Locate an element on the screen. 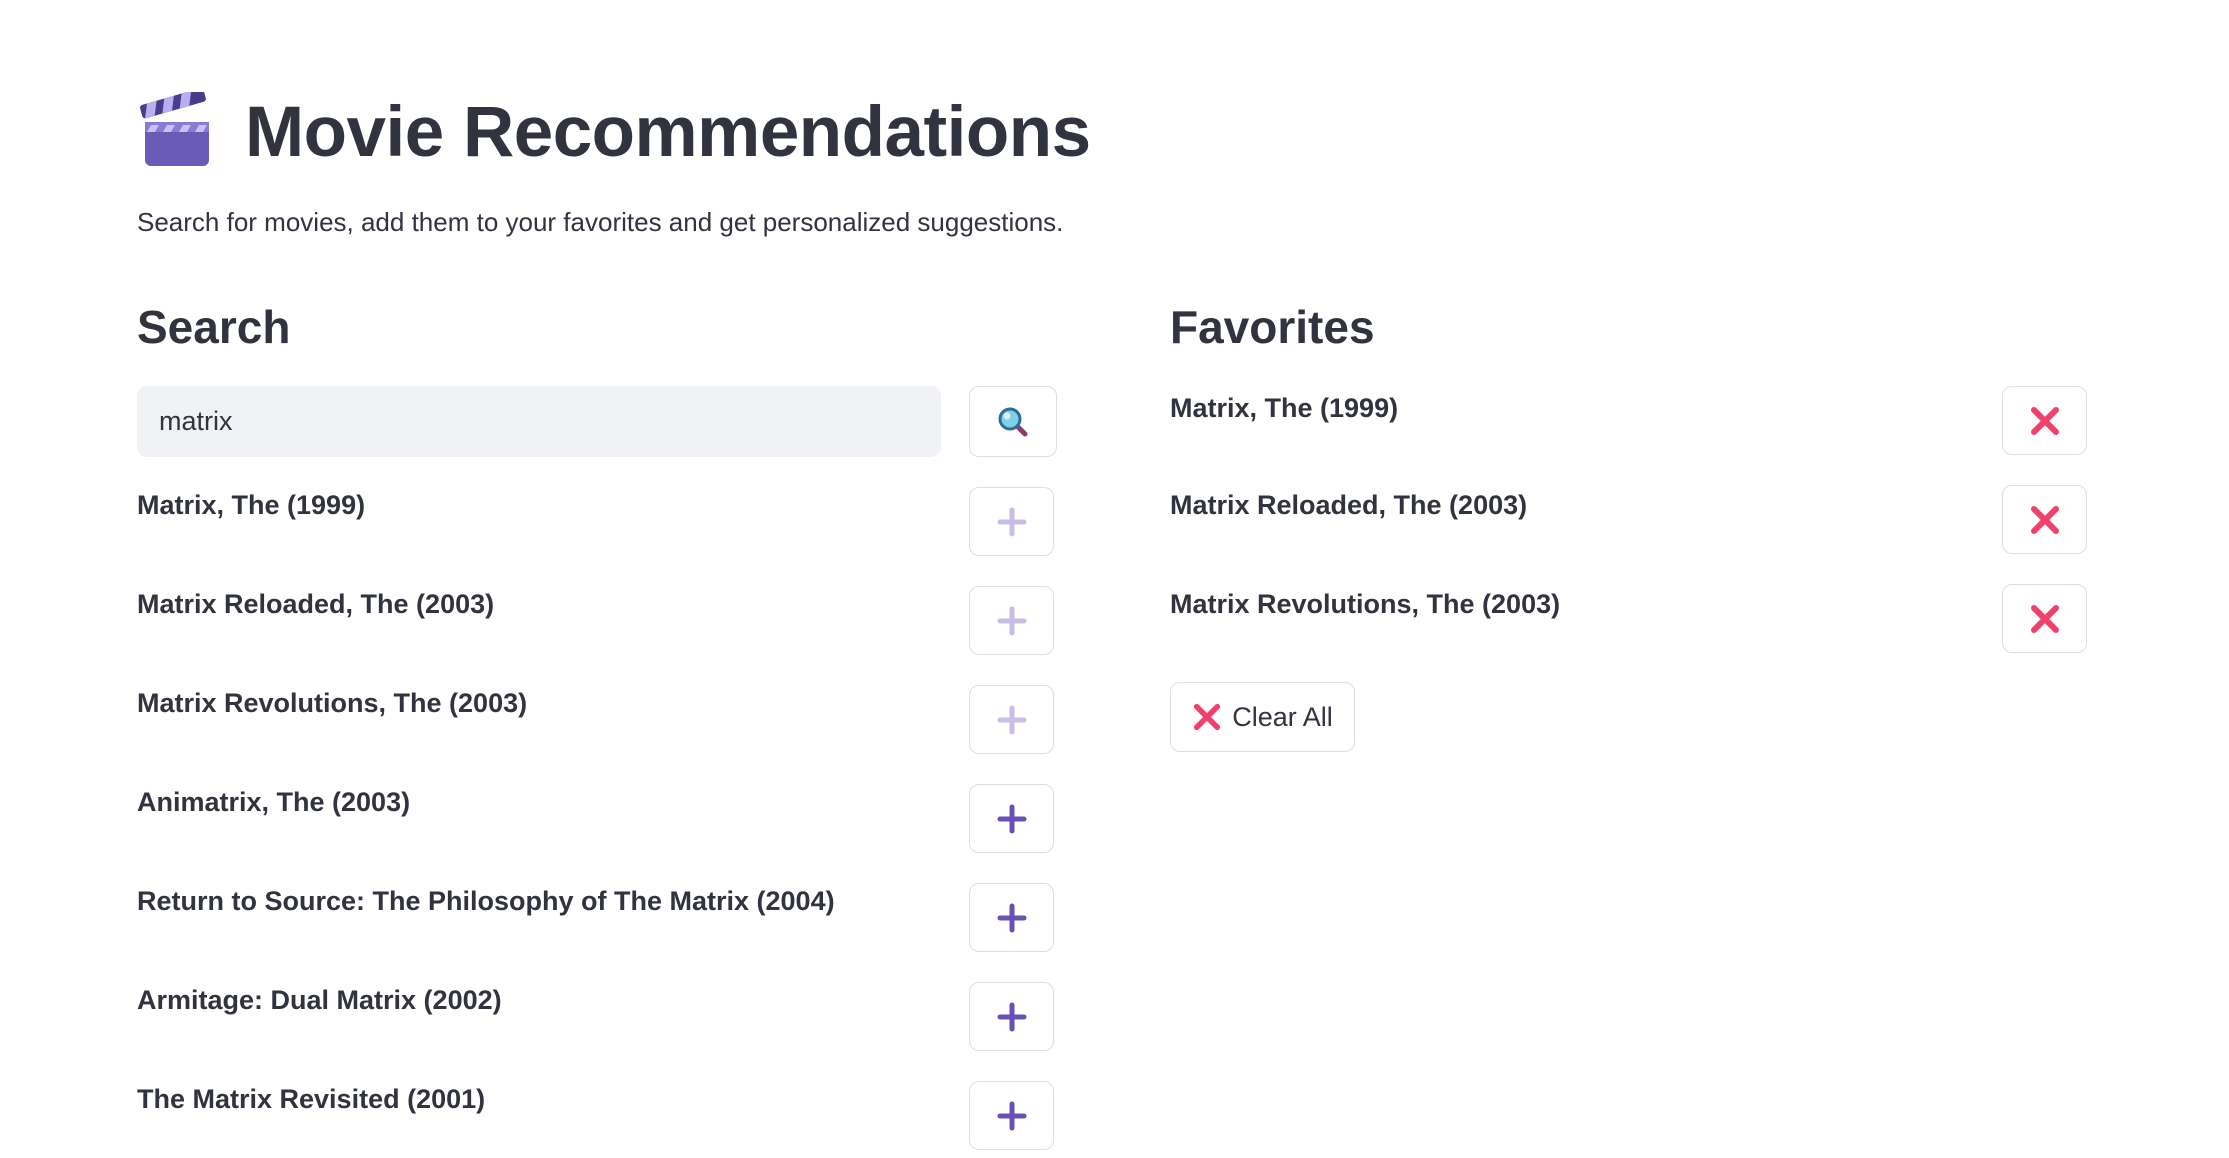  clapperboard-icon is located at coordinates (174, 129).